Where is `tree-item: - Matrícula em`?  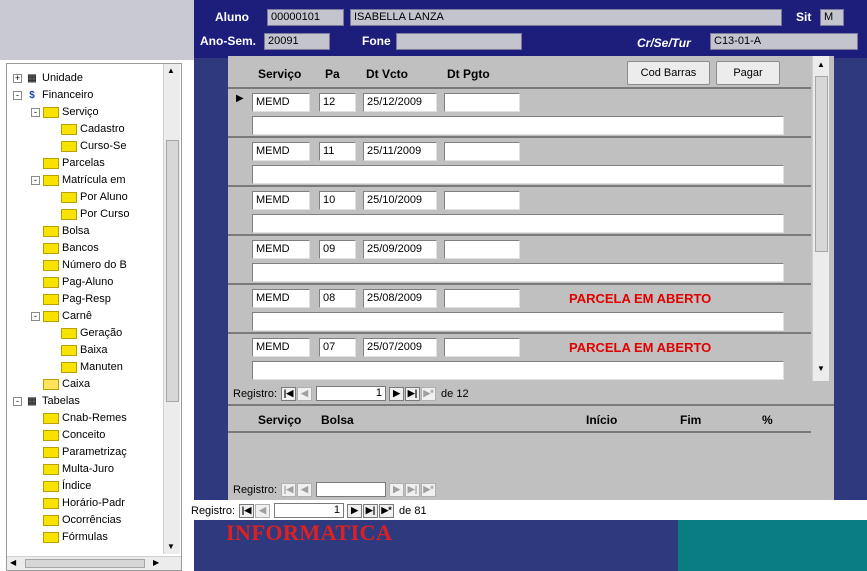 tree-item: - Matrícula em is located at coordinates (78, 180).